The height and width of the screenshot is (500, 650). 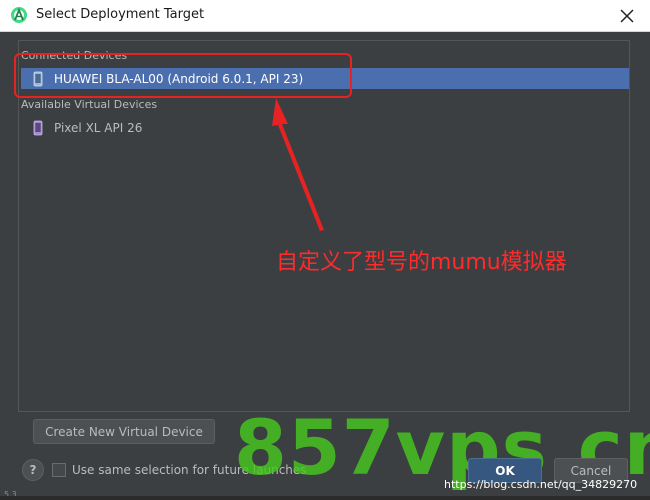 What do you see at coordinates (19, 15) in the screenshot?
I see `android-studio-icon` at bounding box center [19, 15].